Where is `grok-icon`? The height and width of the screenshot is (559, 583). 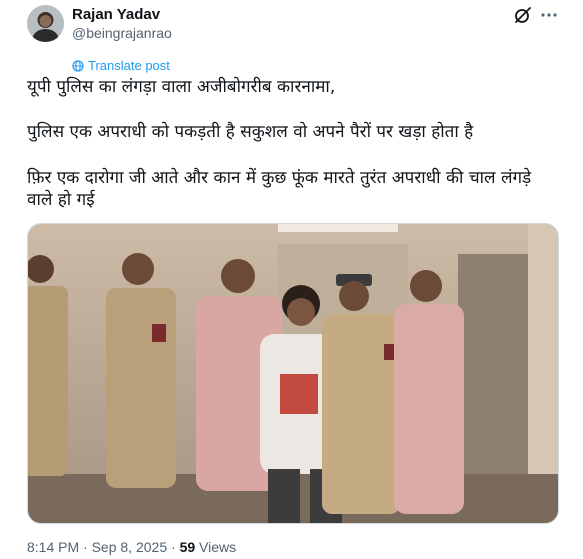 grok-icon is located at coordinates (523, 15).